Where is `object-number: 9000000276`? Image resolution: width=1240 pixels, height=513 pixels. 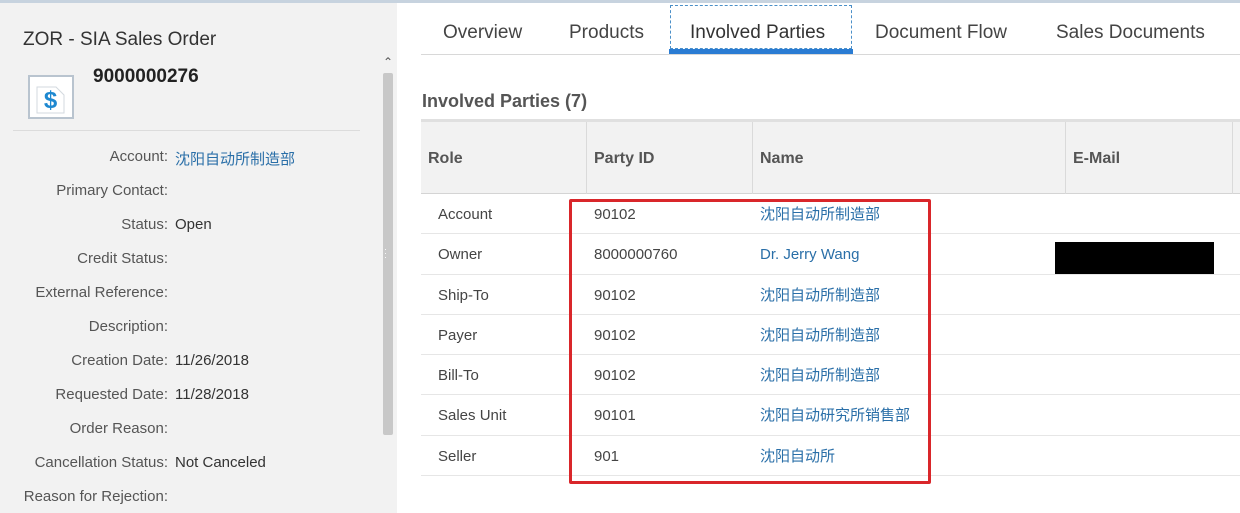
object-number: 9000000276 is located at coordinates (146, 76).